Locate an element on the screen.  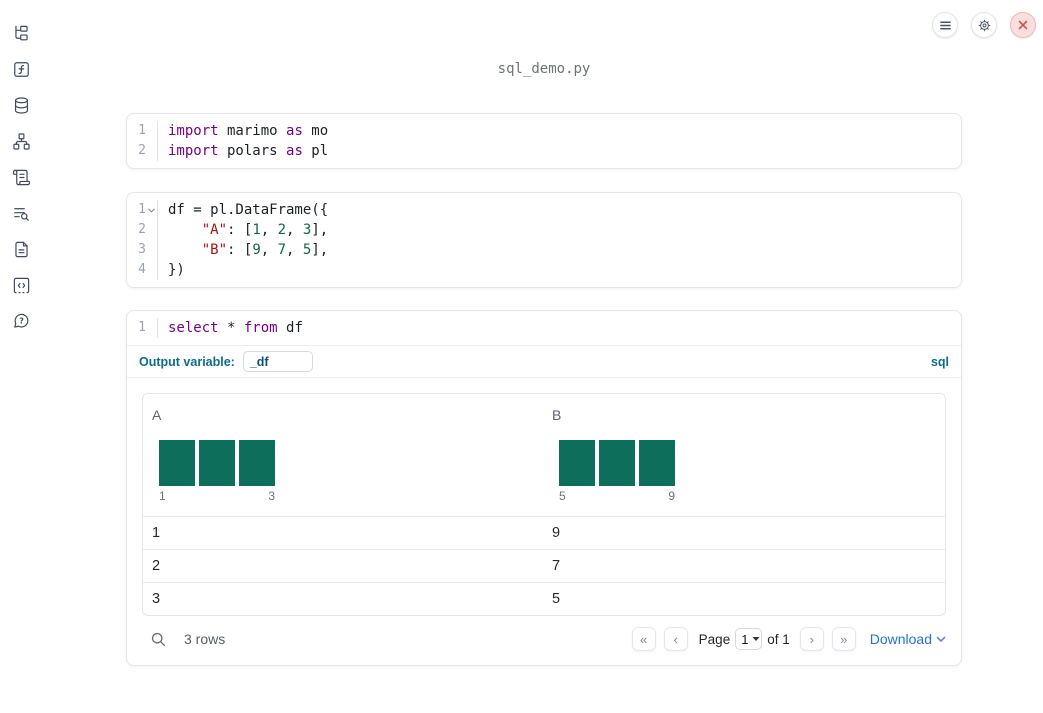
sql-code-editor: 1 select * from df is located at coordinates (544, 328).